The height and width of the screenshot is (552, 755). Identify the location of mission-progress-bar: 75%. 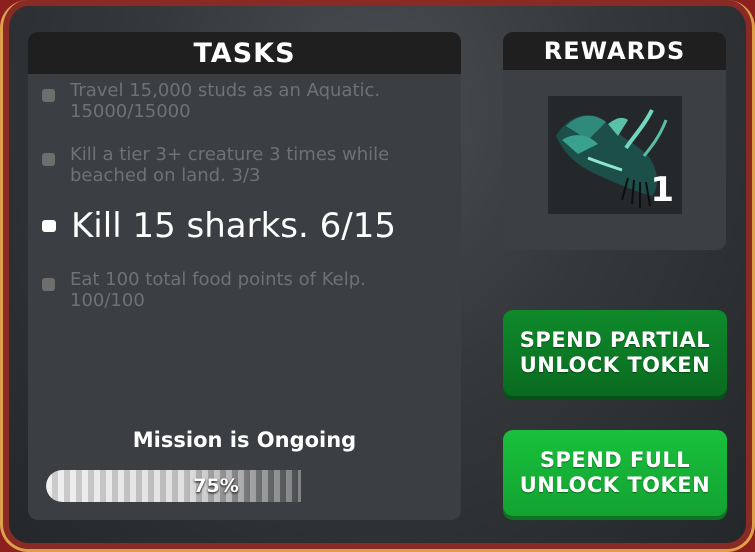
(216, 486).